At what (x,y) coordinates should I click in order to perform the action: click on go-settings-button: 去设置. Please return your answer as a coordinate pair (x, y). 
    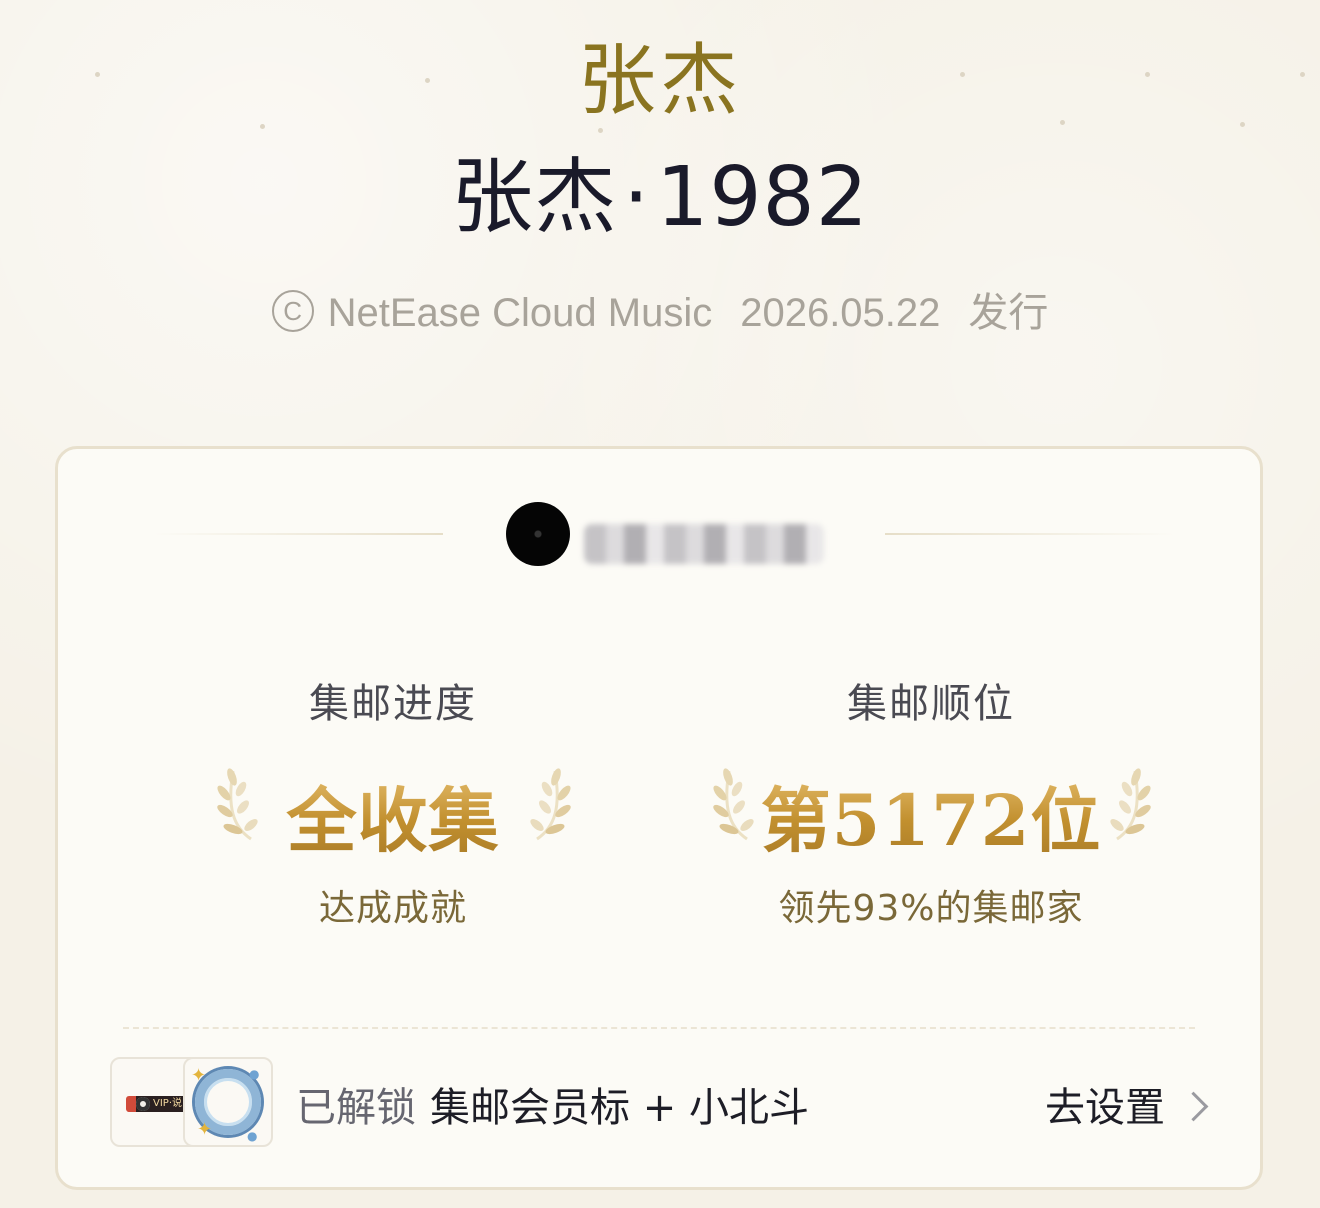
    Looking at the image, I should click on (1127, 1104).